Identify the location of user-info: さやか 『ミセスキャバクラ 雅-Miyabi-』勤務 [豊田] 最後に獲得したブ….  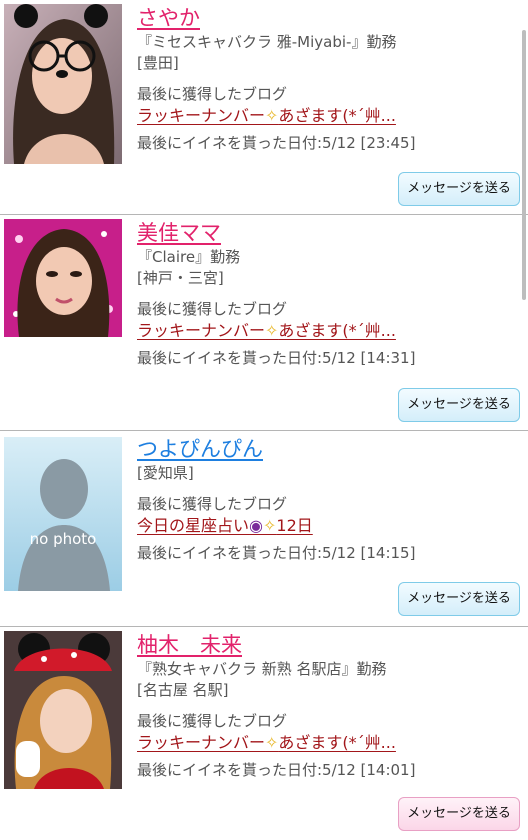
(327, 79).